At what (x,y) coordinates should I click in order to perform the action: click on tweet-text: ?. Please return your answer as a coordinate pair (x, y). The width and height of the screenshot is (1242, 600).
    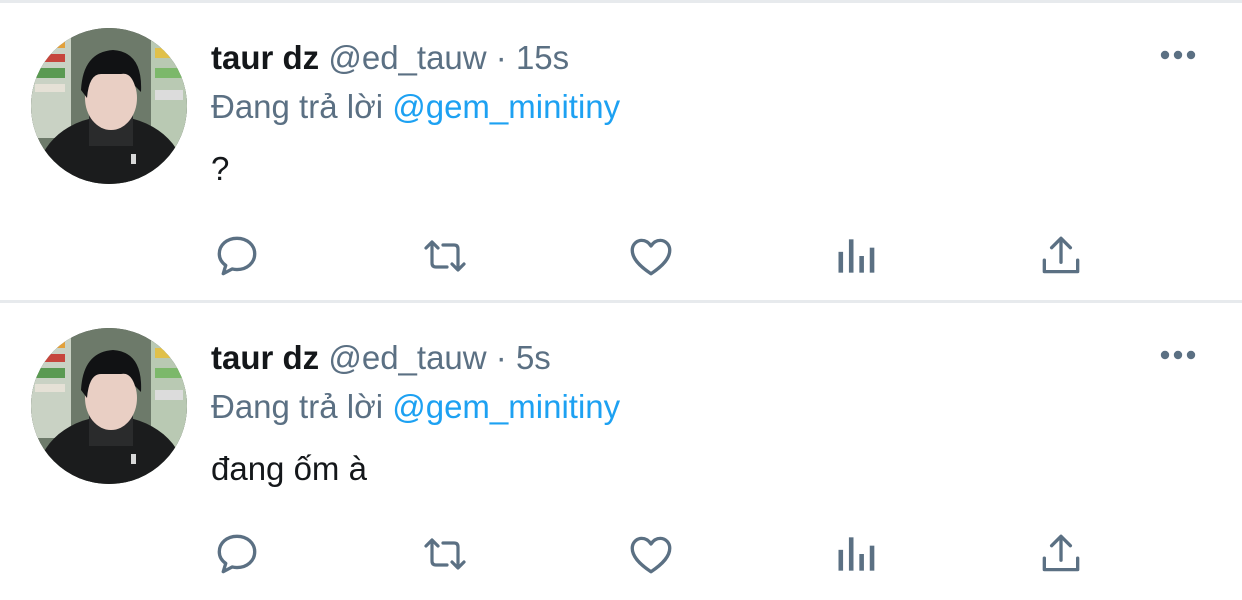
    Looking at the image, I should click on (220, 168).